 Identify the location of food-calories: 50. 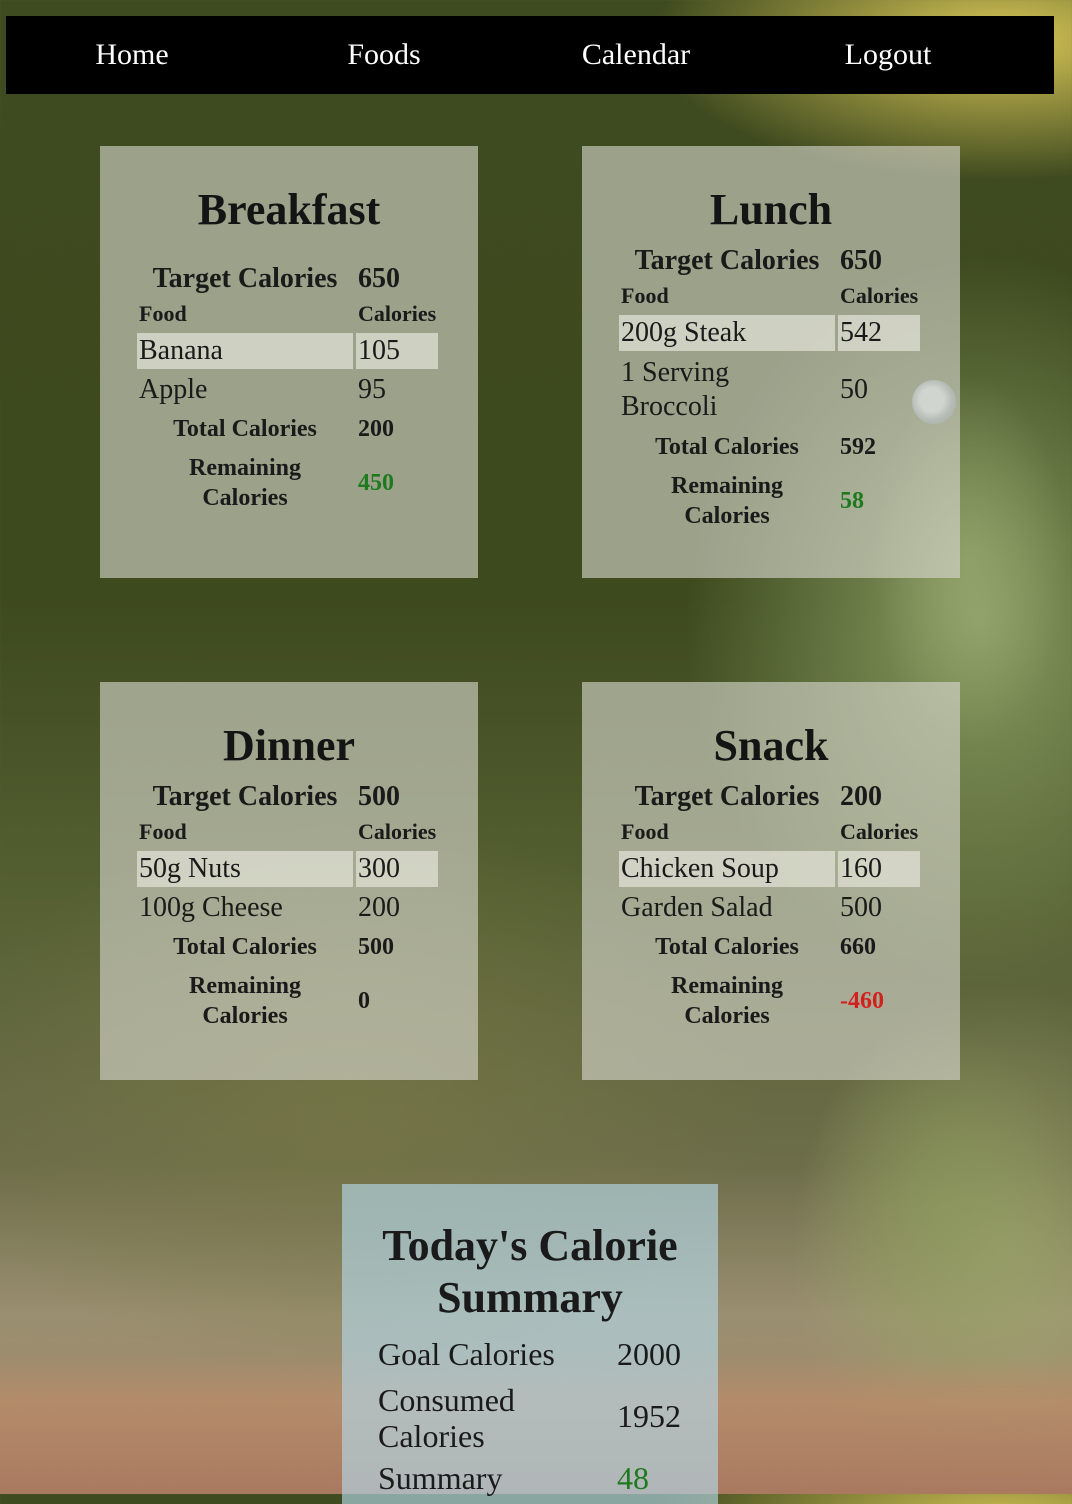
(854, 389).